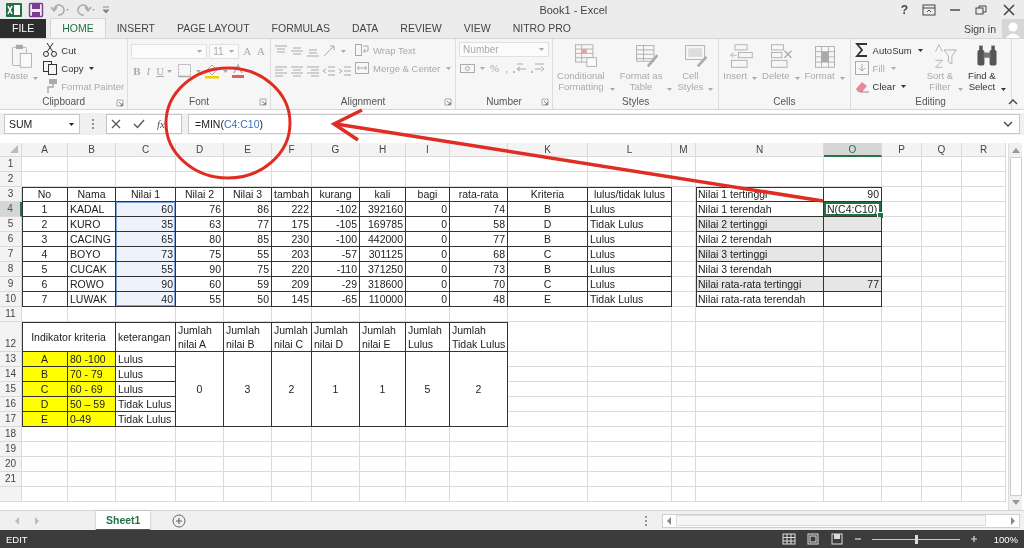  I want to click on row-header: 11, so click(11, 314).